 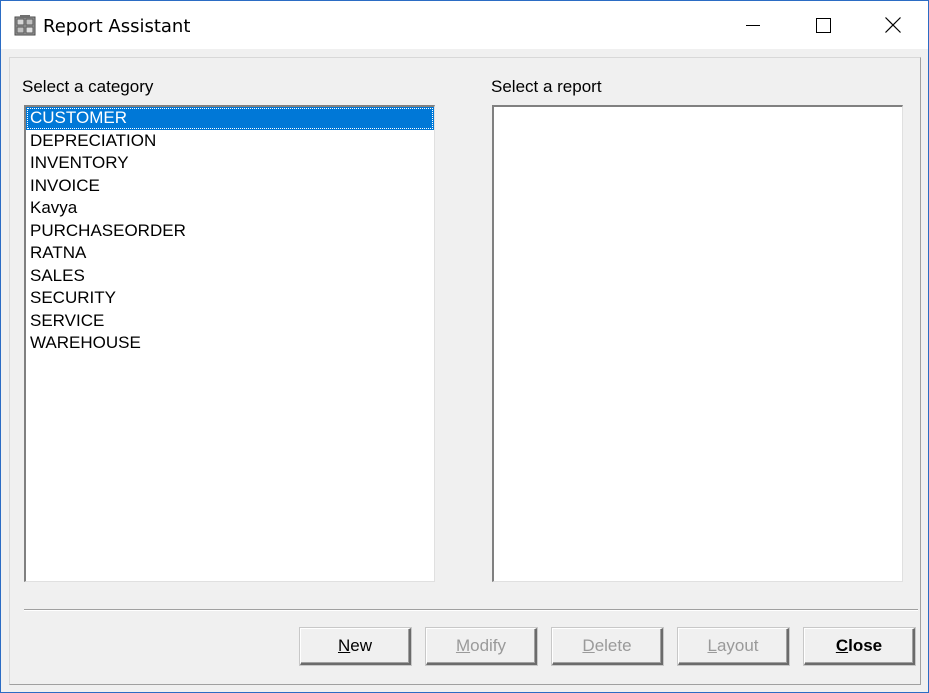 I want to click on close-label-rest: lose, so click(x=865, y=645).